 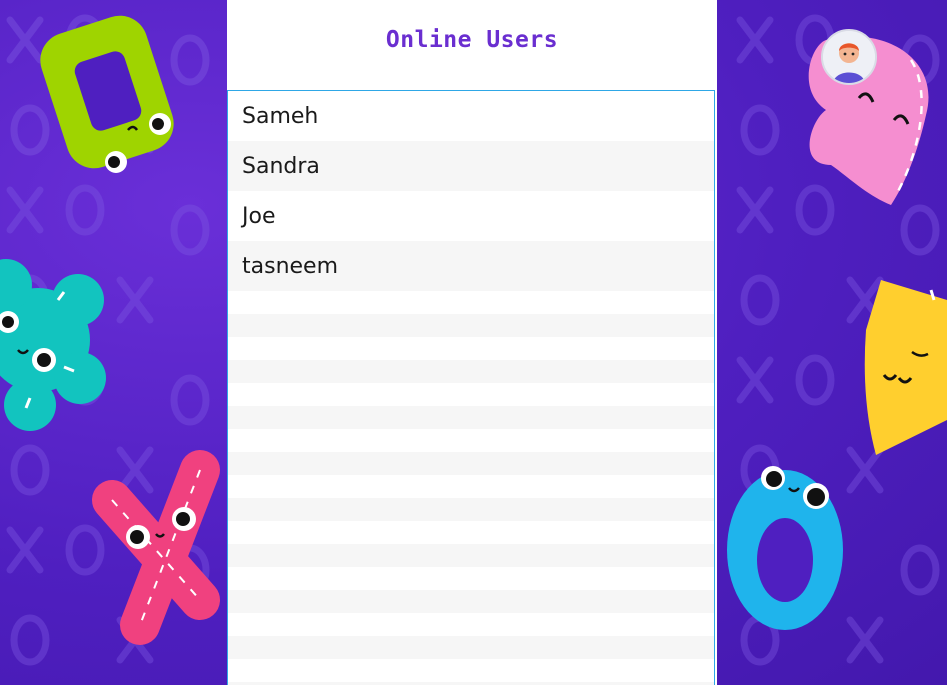 I want to click on panel-header: Online Users, so click(x=472, y=45).